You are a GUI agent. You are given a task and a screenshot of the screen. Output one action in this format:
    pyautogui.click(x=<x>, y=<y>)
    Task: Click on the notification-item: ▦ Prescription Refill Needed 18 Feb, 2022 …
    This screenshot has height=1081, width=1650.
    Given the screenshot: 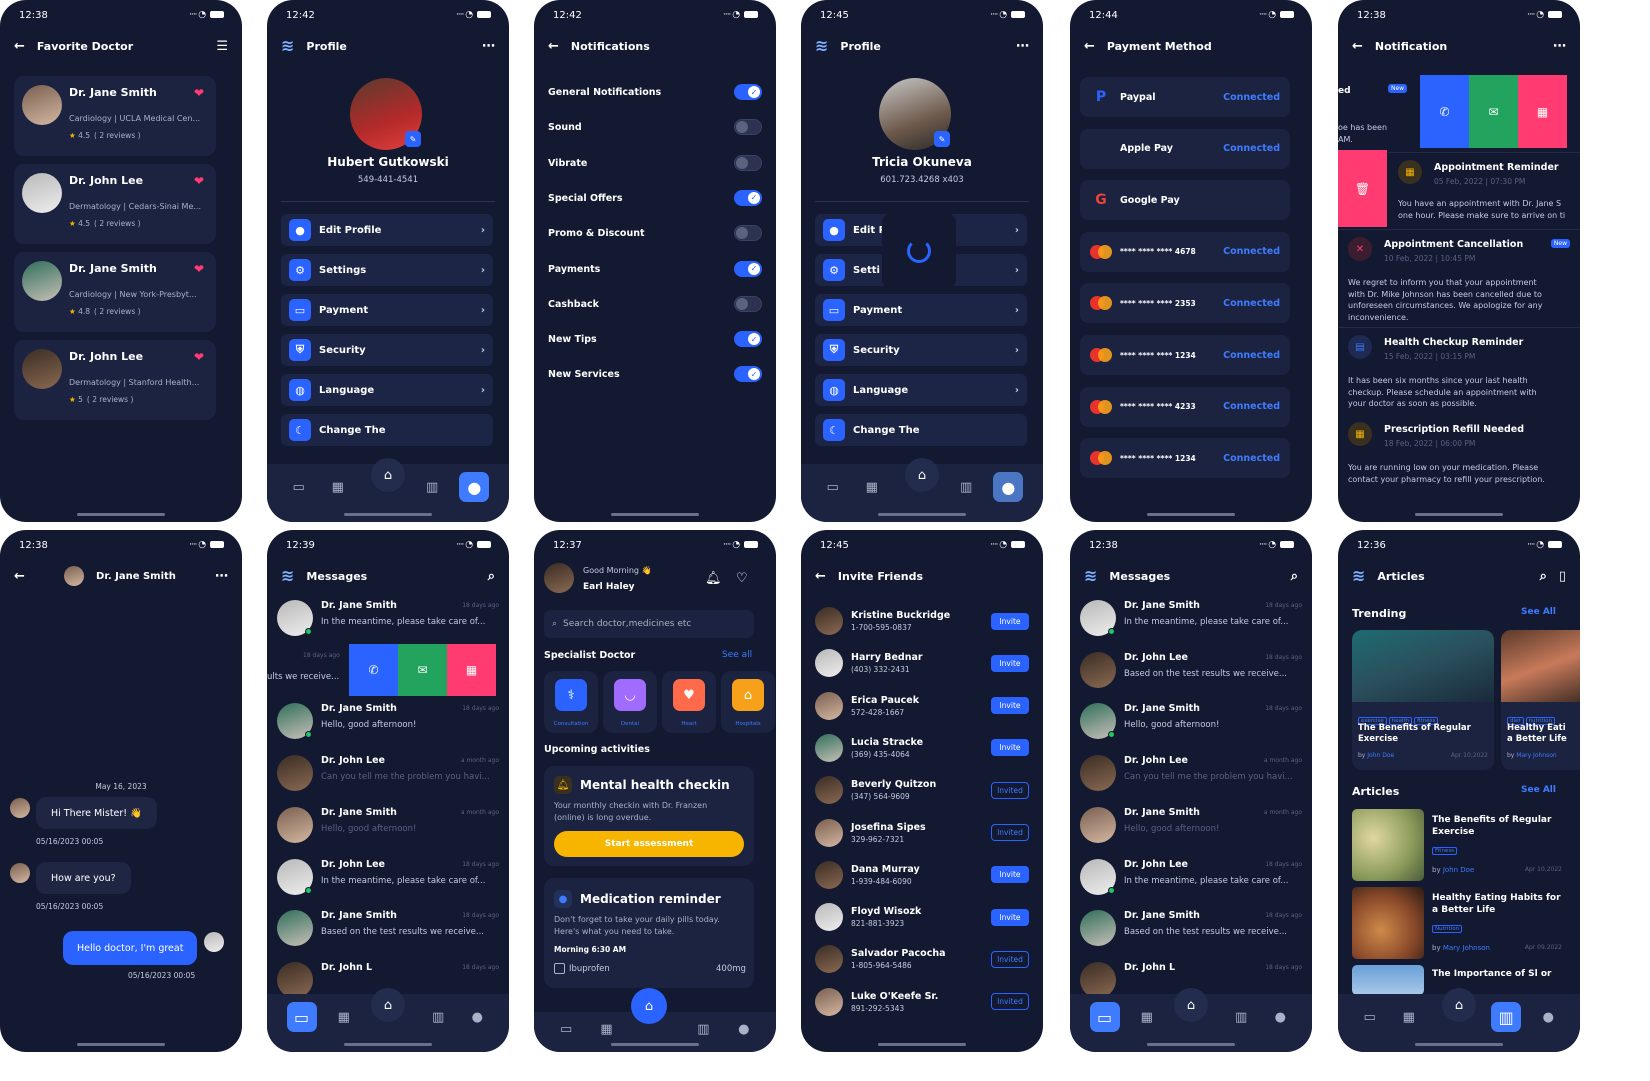 What is the action you would take?
    pyautogui.click(x=1459, y=467)
    